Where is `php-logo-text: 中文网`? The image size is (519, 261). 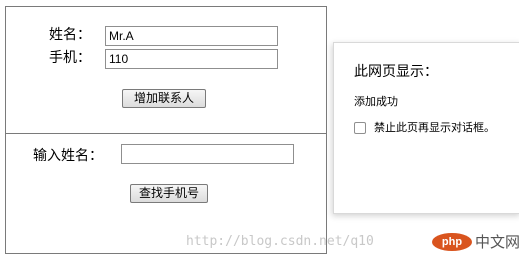 php-logo-text: 中文网 is located at coordinates (497, 242).